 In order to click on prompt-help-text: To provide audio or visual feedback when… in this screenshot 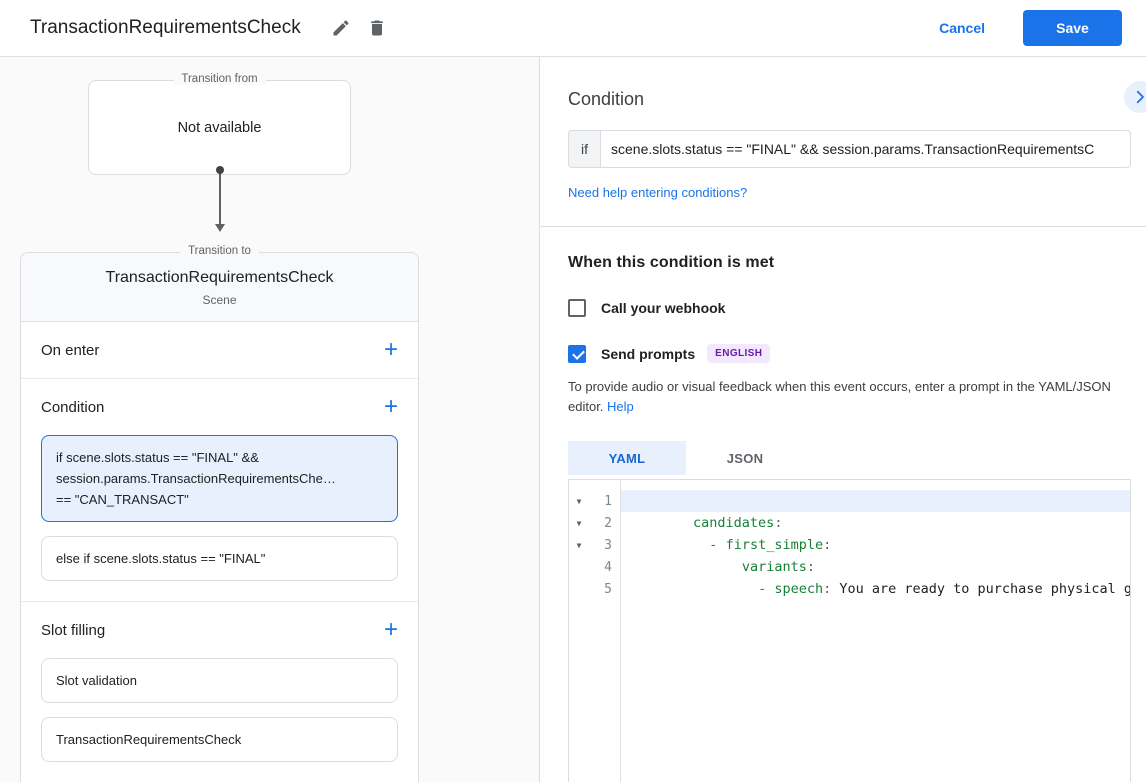, I will do `click(849, 397)`.